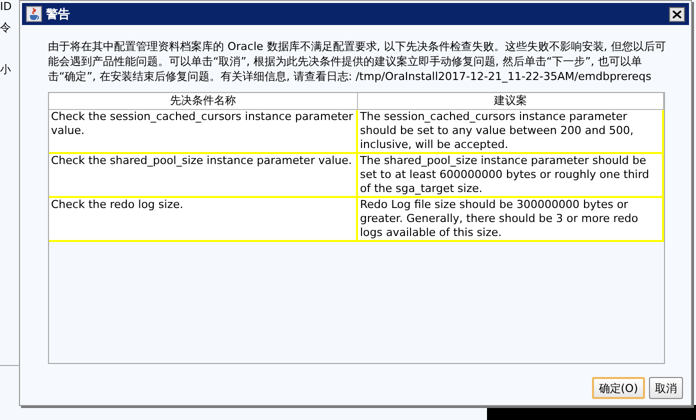  I want to click on column-header: 先决条件名称, so click(203, 101).